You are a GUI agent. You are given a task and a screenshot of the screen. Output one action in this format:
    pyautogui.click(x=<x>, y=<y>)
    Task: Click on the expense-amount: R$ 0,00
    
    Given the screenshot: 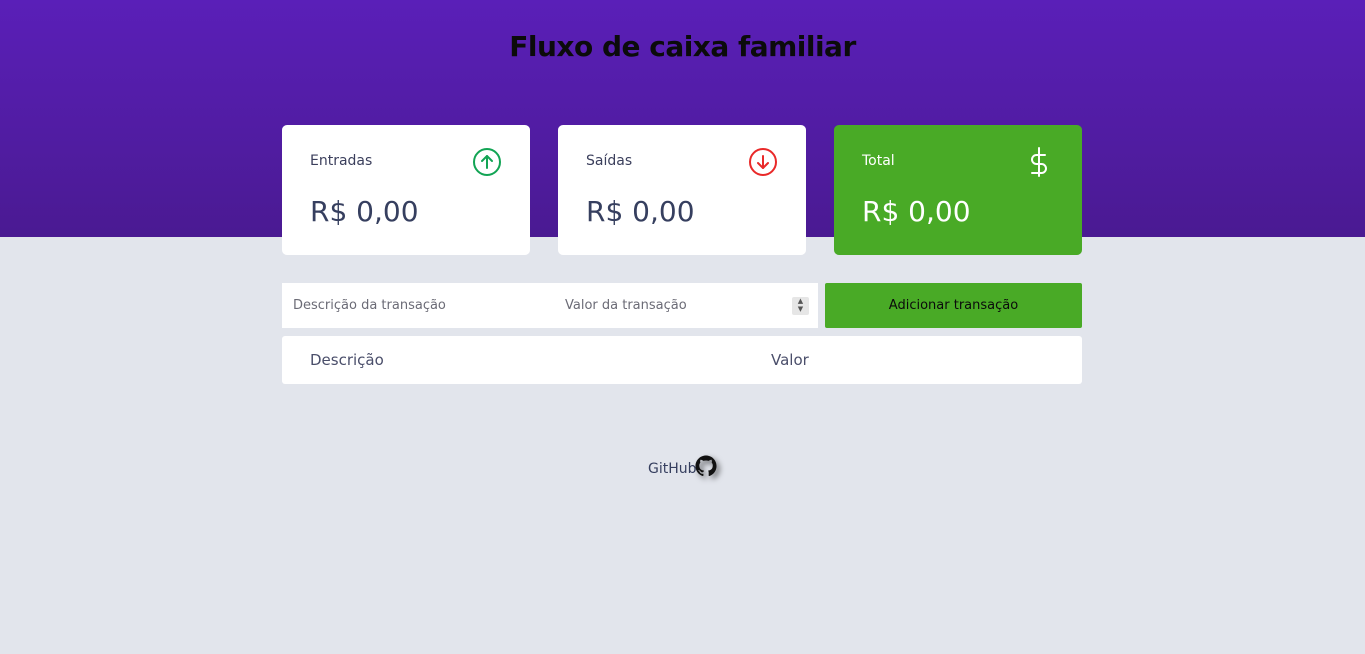 What is the action you would take?
    pyautogui.click(x=640, y=211)
    